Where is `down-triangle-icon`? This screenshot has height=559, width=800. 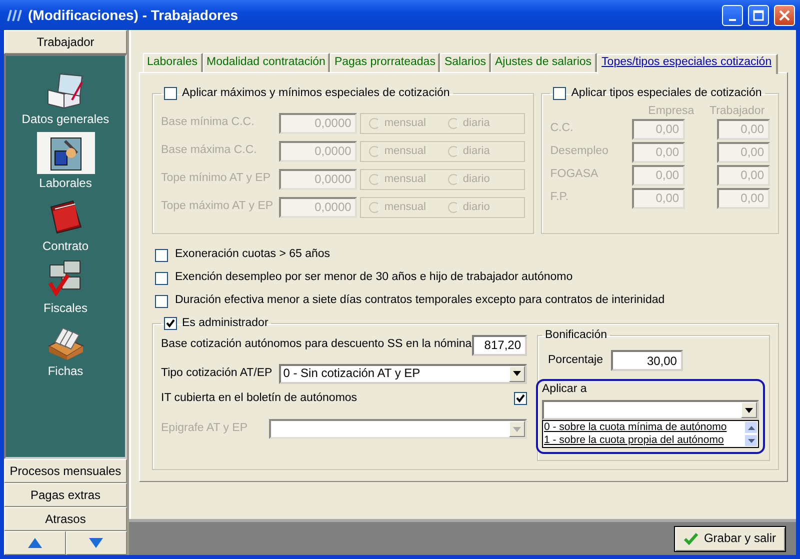
down-triangle-icon is located at coordinates (96, 543).